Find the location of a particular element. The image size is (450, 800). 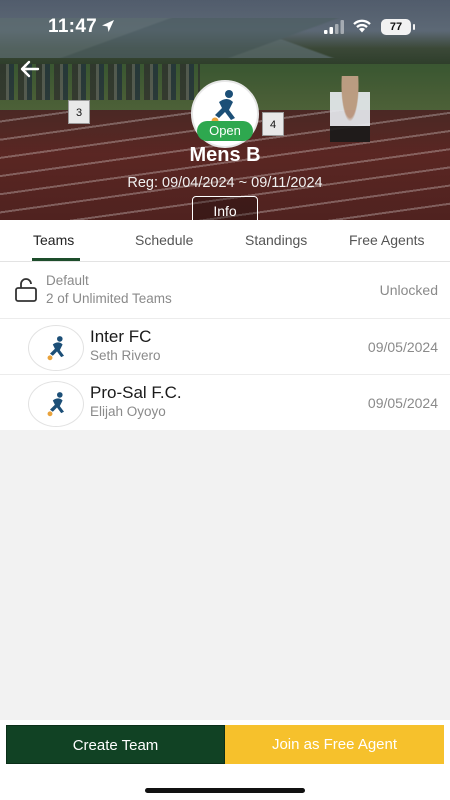

unlock-icon is located at coordinates (26, 290).